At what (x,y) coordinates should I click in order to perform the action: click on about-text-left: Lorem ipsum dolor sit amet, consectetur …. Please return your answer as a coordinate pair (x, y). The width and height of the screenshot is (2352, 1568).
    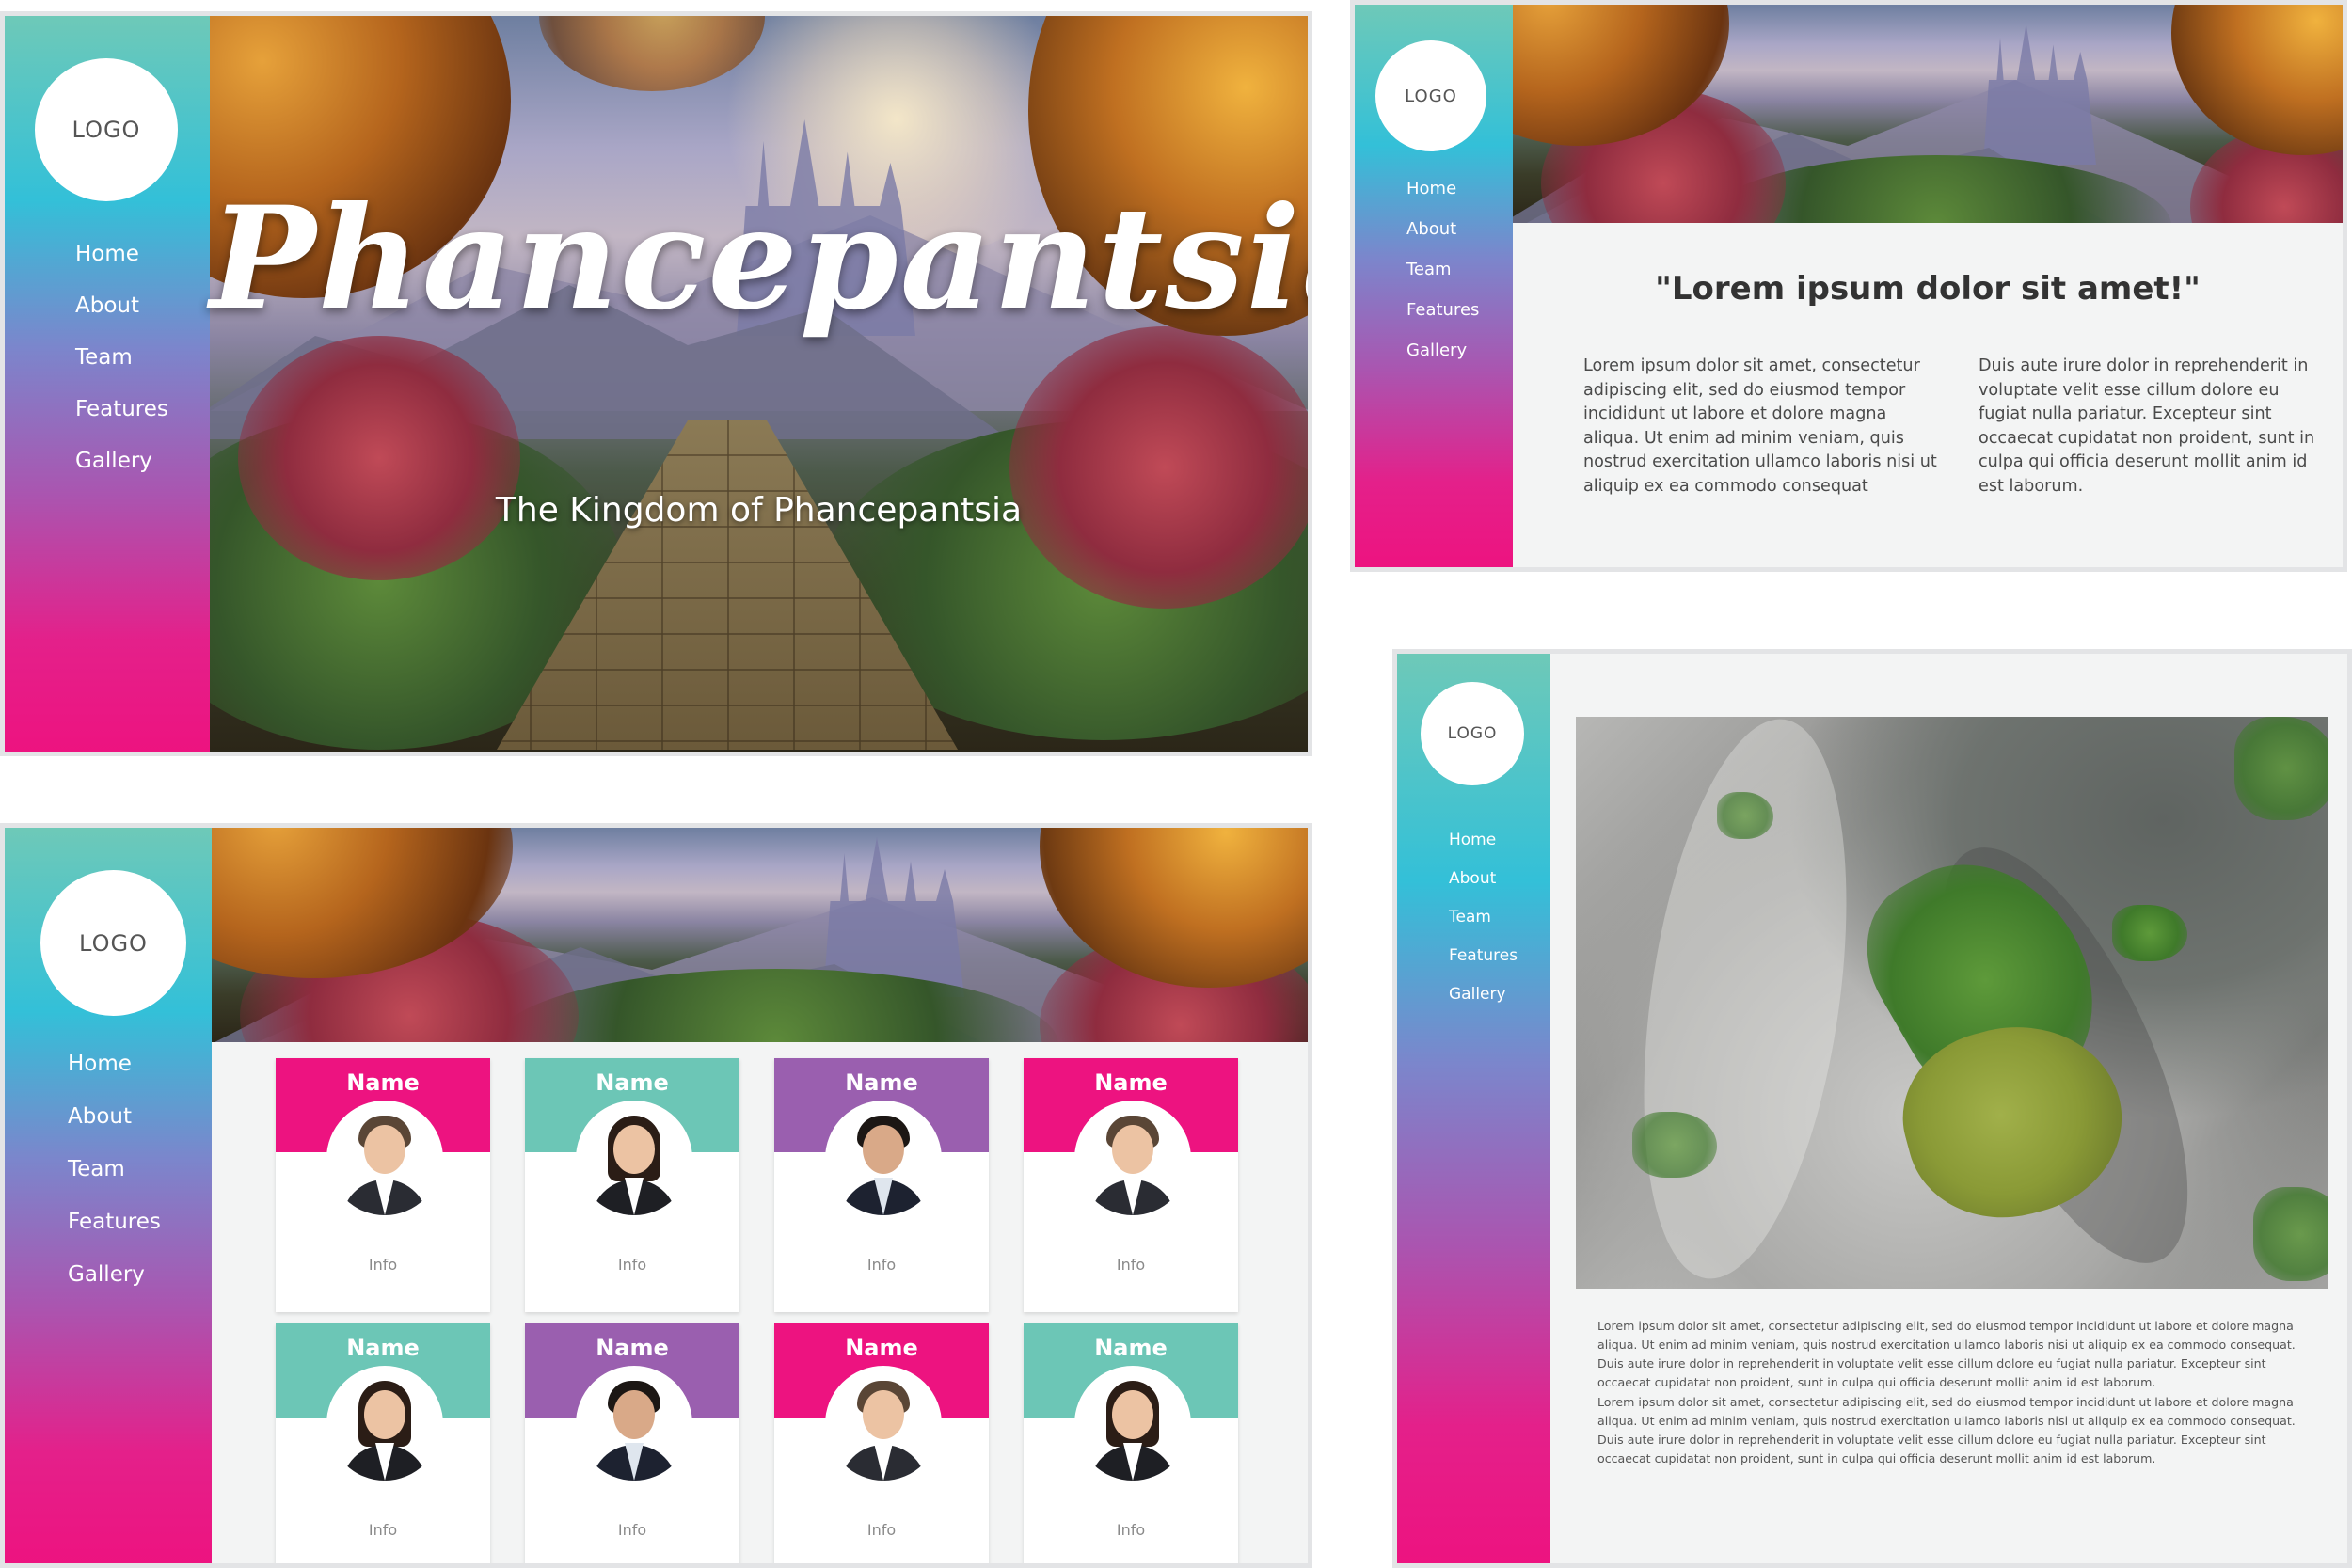
    Looking at the image, I should click on (1760, 426).